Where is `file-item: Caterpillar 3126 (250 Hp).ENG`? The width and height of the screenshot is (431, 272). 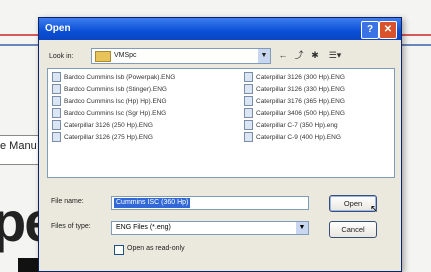
file-item: Caterpillar 3126 (250 Hp).ENG is located at coordinates (102, 126).